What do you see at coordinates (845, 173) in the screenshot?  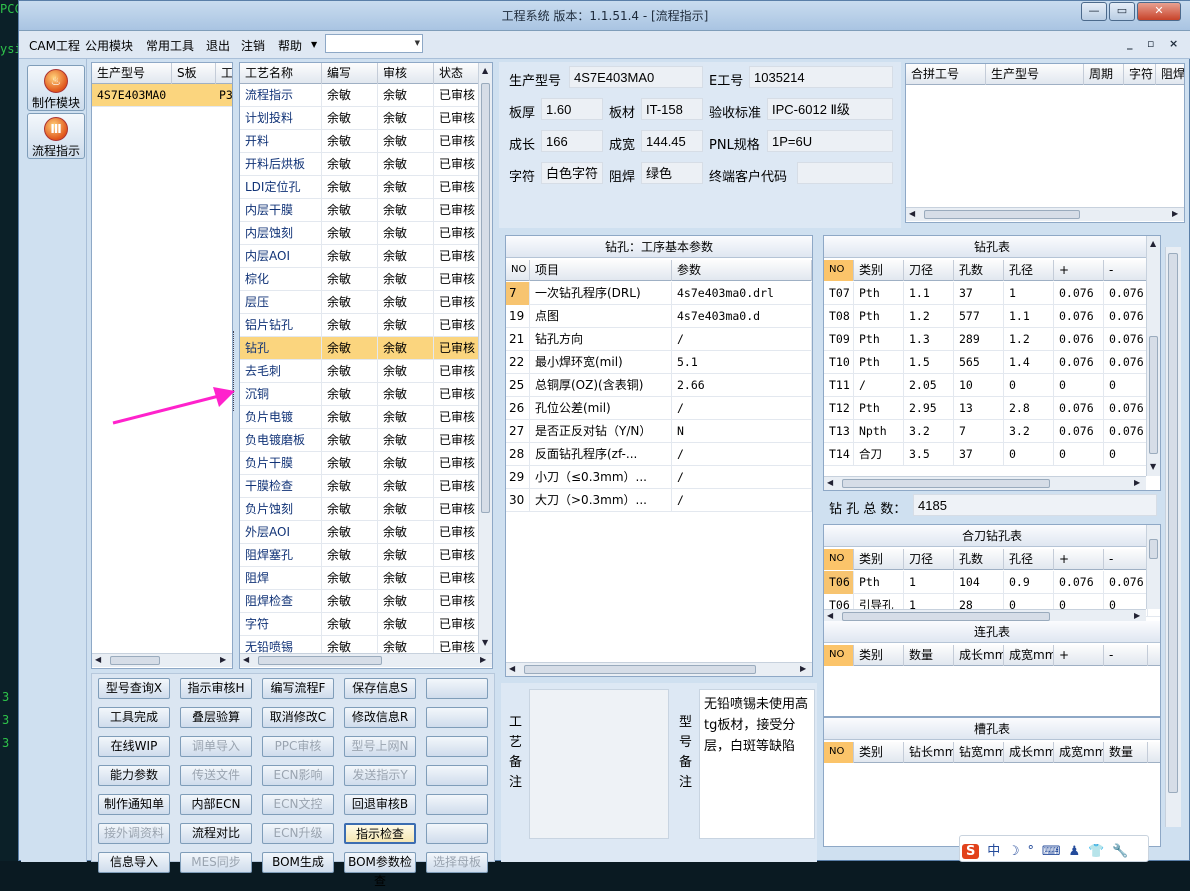 I see `customer-code-field` at bounding box center [845, 173].